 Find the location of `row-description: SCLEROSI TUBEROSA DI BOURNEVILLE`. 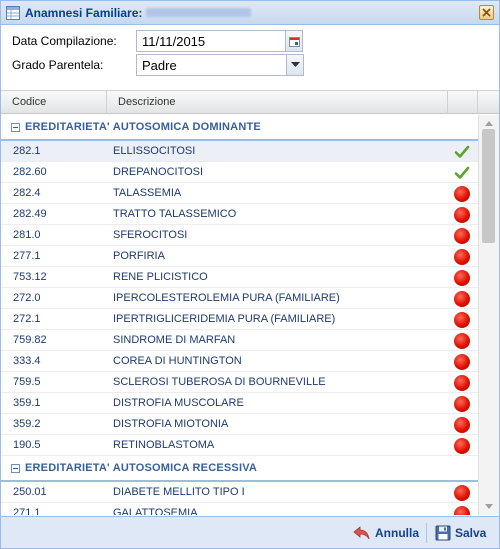

row-description: SCLEROSI TUBEROSA DI BOURNEVILLE is located at coordinates (219, 382).